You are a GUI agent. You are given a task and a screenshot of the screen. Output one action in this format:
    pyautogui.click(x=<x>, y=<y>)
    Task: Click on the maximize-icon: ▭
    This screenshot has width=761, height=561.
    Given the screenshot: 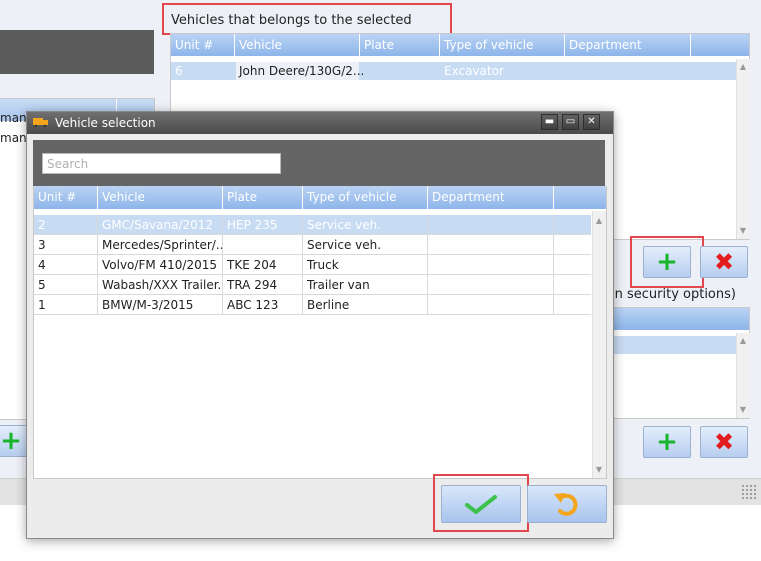 What is the action you would take?
    pyautogui.click(x=570, y=122)
    